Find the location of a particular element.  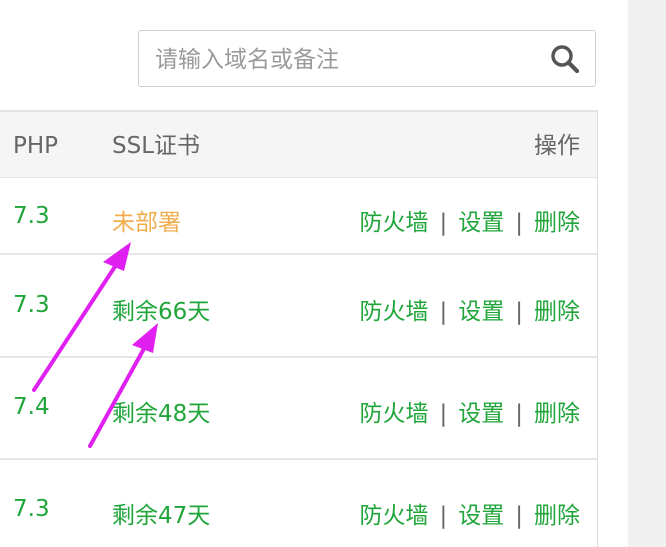

table-row: 7.3 未部署 防火墙 | 设置 | 删除 is located at coordinates (298, 216).